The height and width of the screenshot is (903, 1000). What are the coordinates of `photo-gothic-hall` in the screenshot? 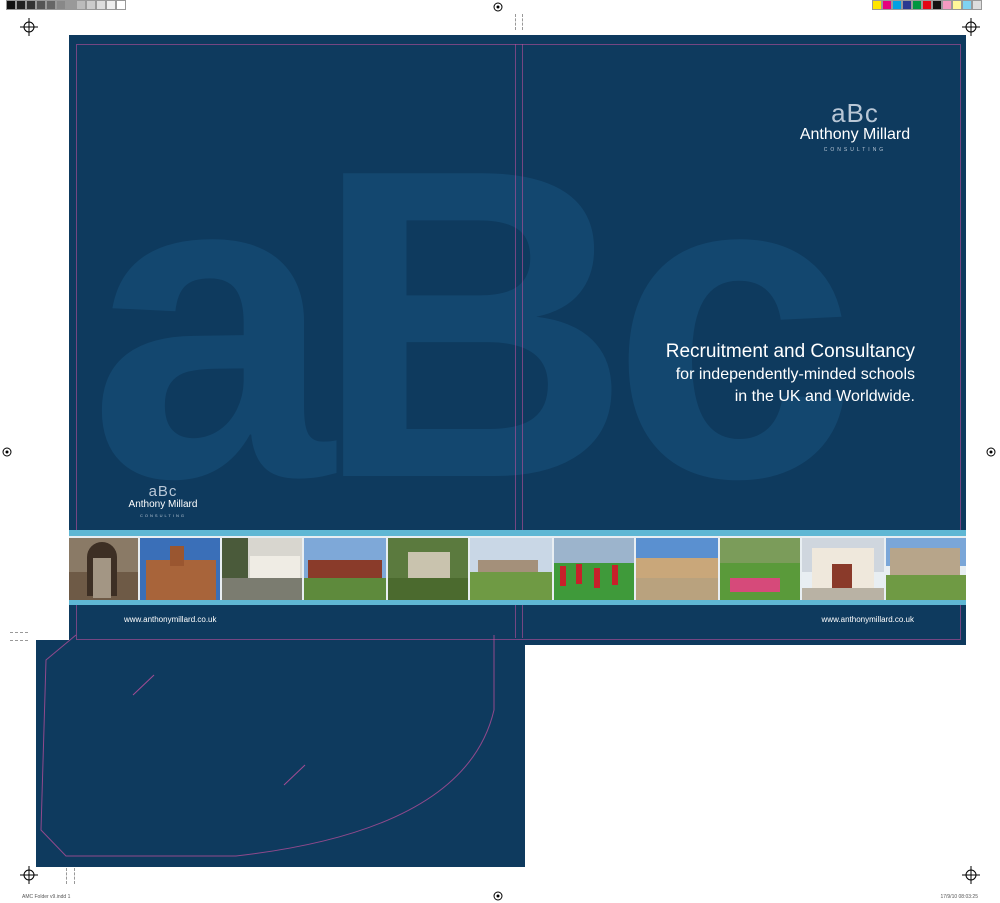 It's located at (926, 569).